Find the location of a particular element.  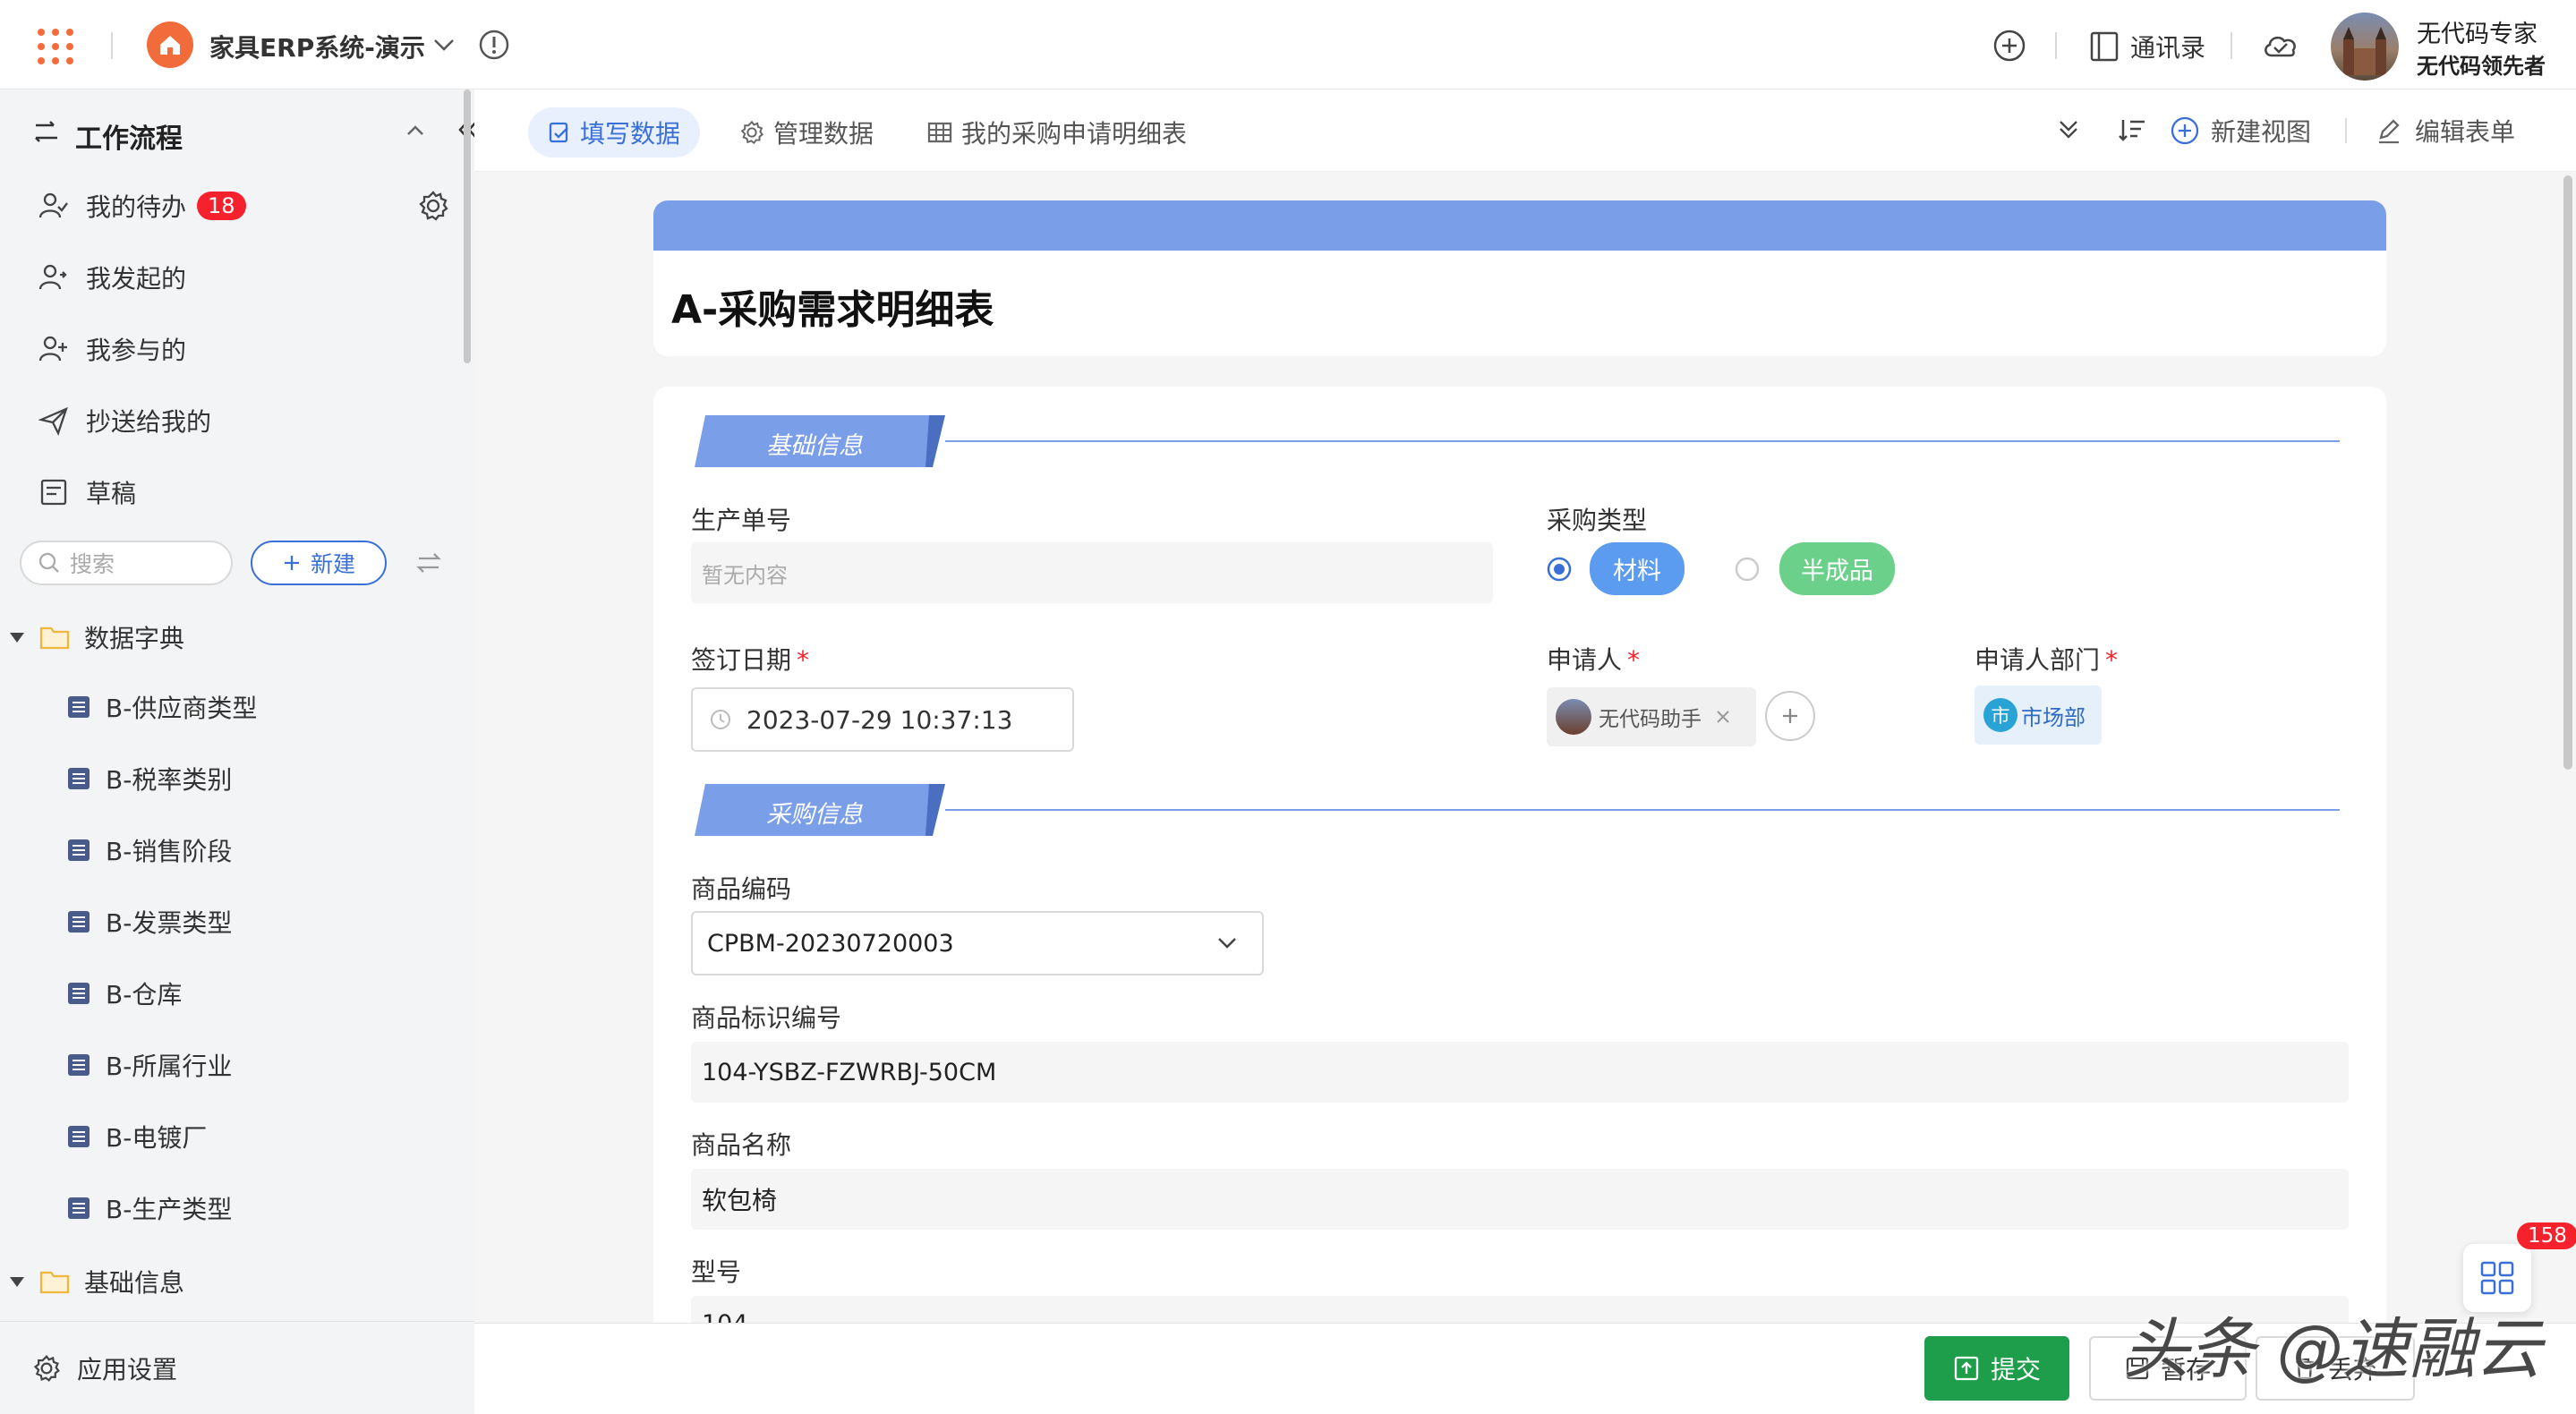

model-field: 104 is located at coordinates (1520, 1309).